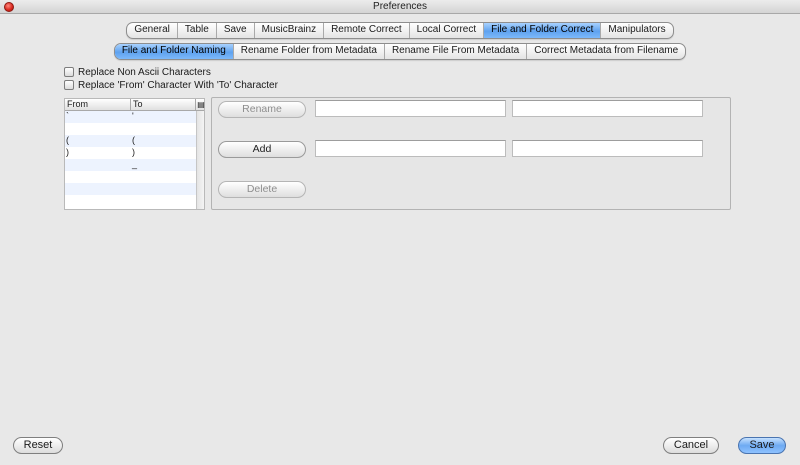 The width and height of the screenshot is (800, 465). I want to click on subtab-correct-metadata-from-filename: Correct Metadata from Filename, so click(605, 51).